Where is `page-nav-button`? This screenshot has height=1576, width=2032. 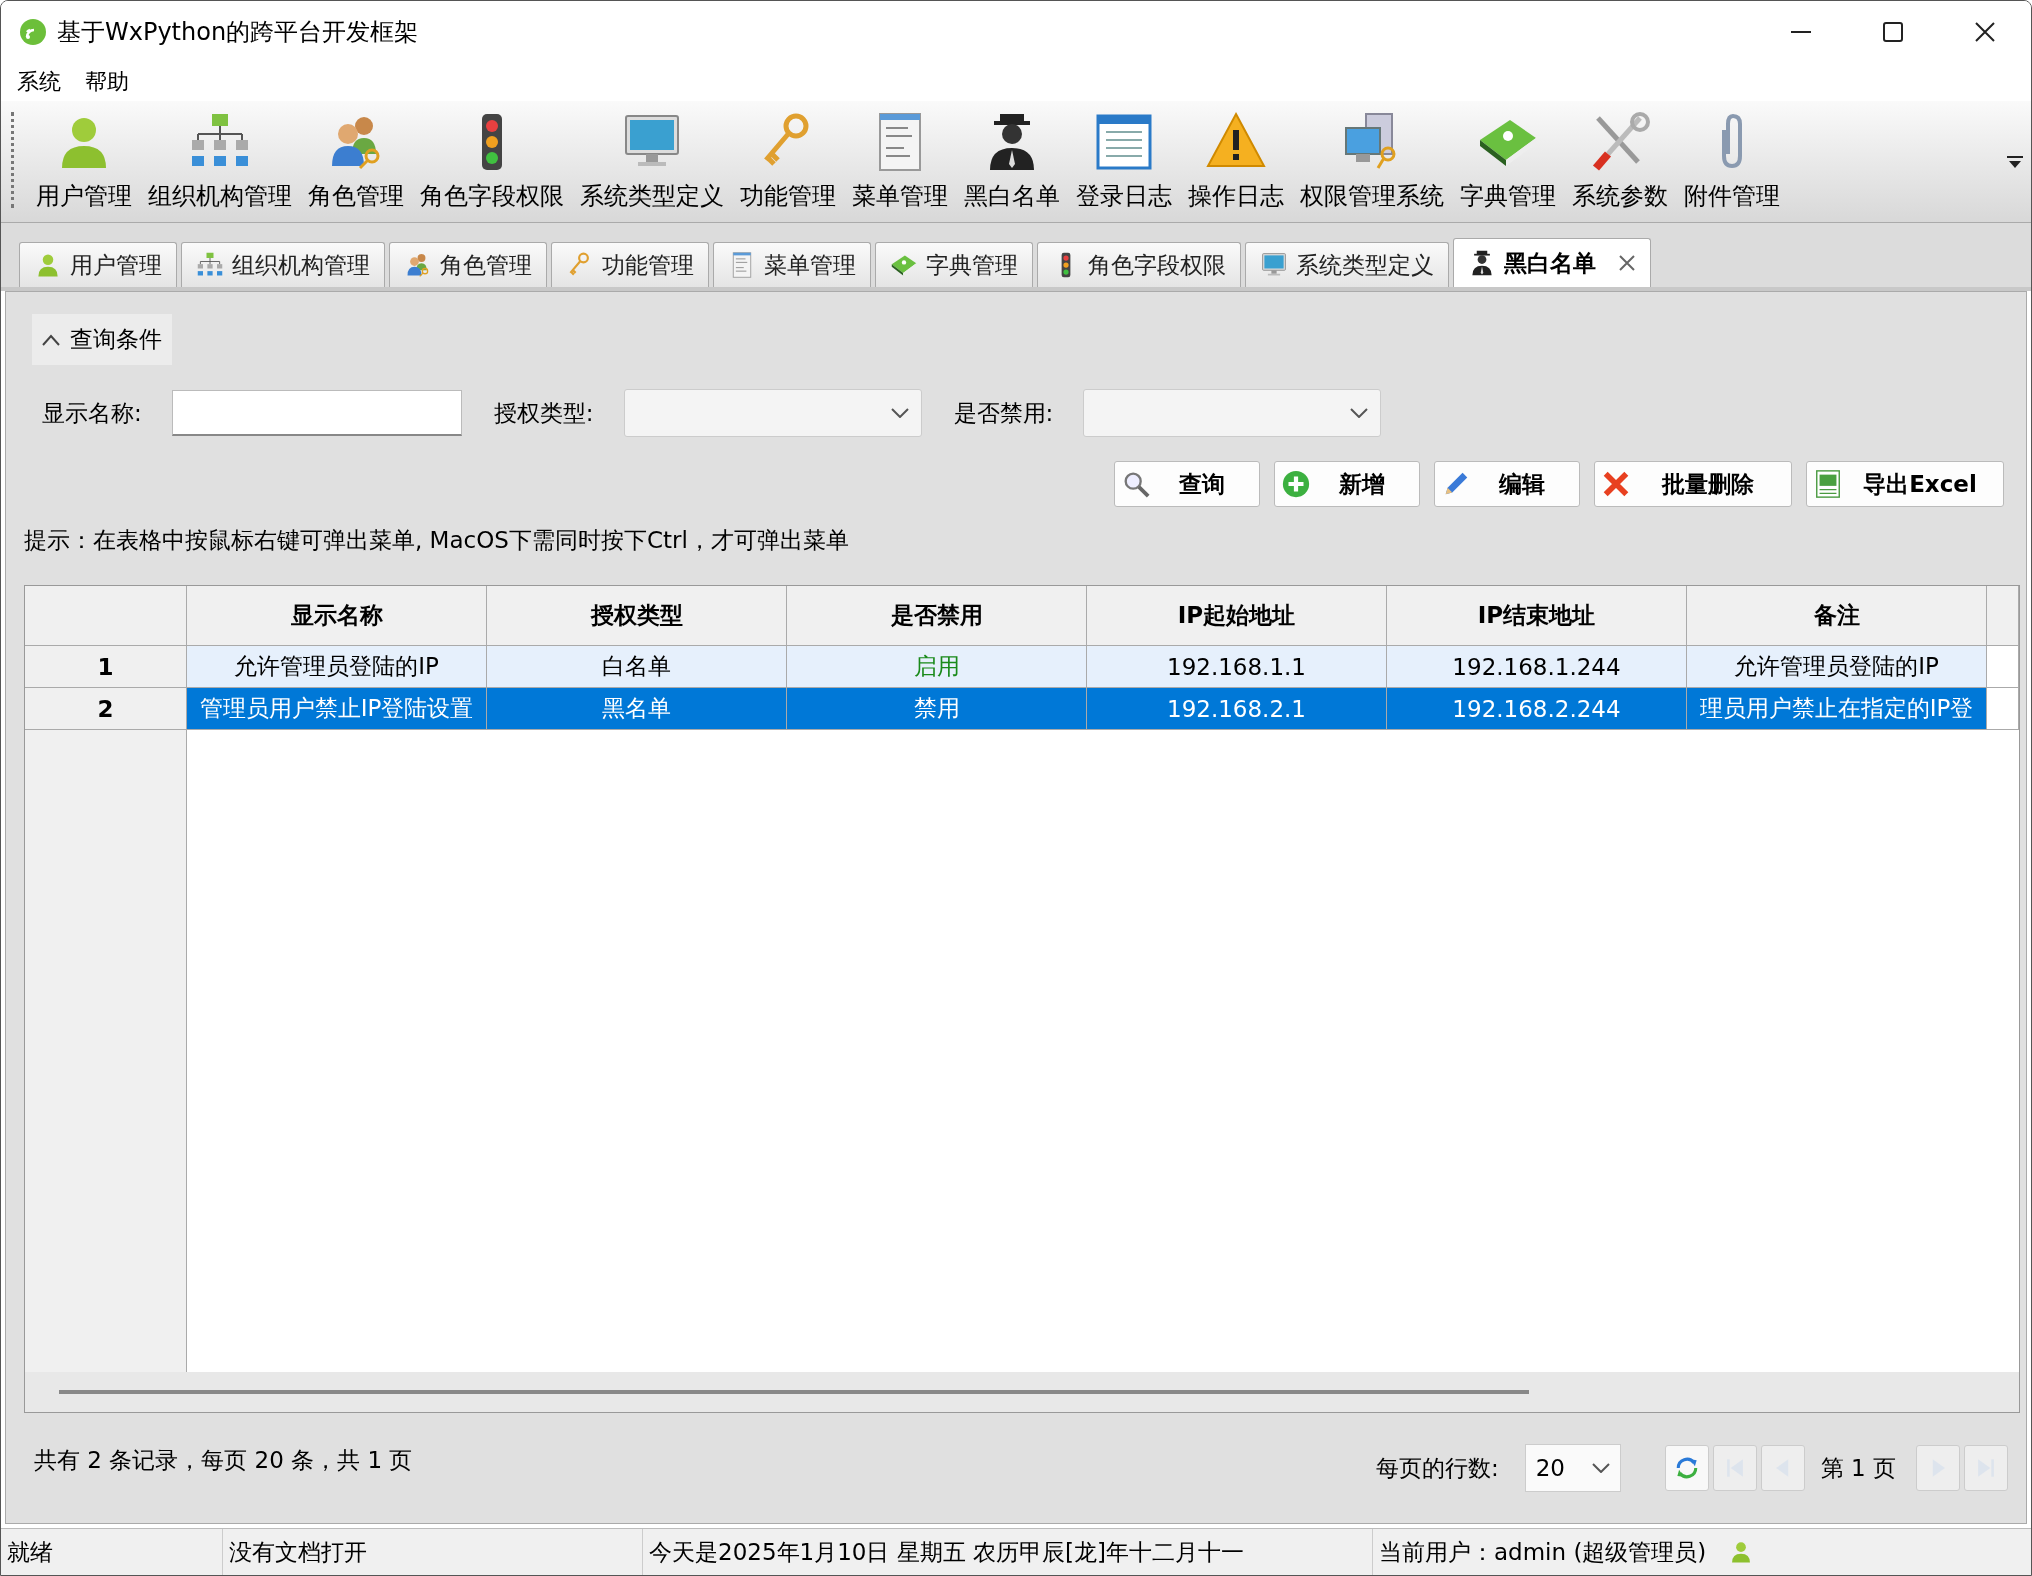
page-nav-button is located at coordinates (1686, 1468).